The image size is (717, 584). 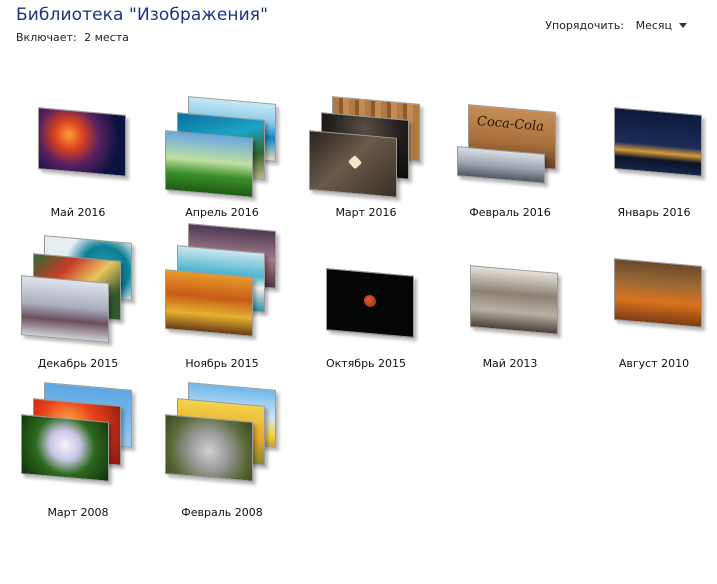 I want to click on month-group-tile: Март 2008, so click(x=77, y=454).